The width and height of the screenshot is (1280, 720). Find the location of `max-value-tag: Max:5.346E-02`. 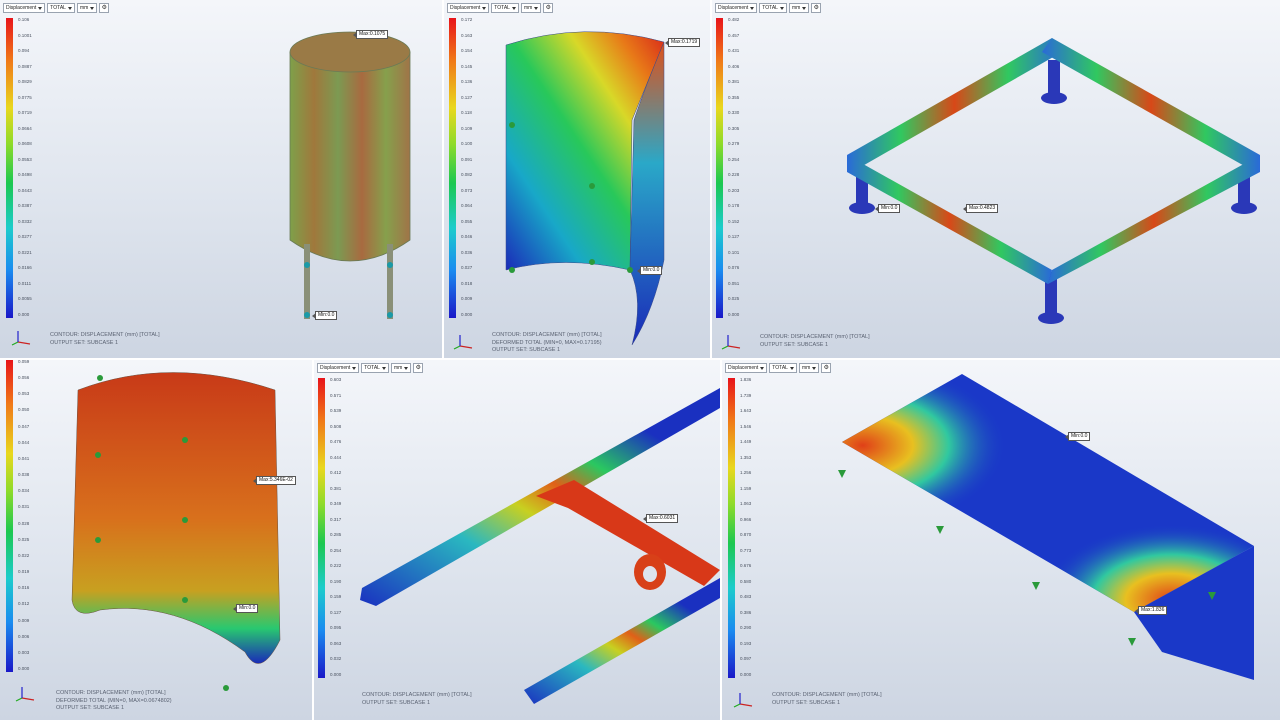

max-value-tag: Max:5.346E-02 is located at coordinates (274, 480).